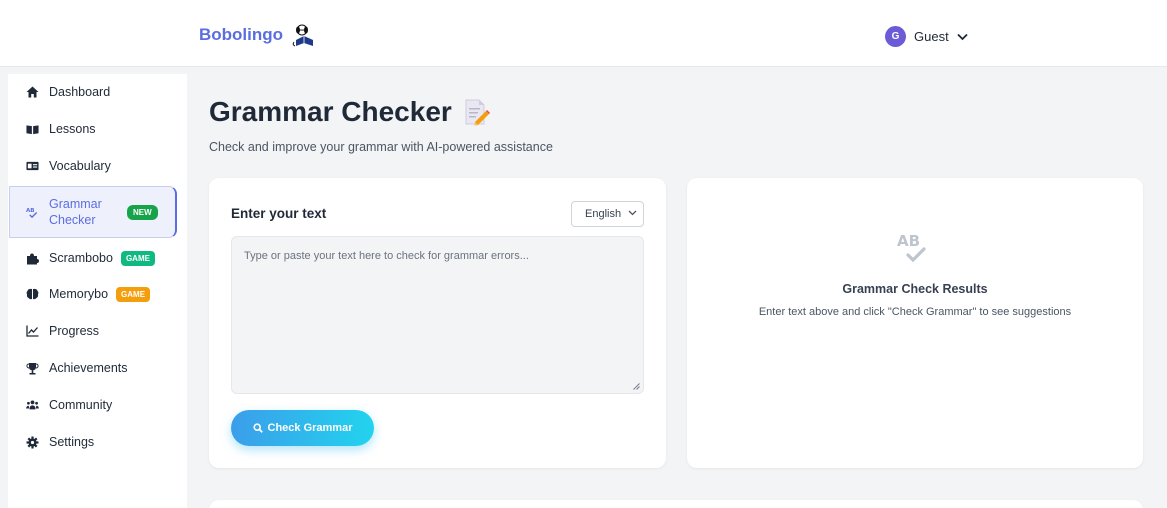 This screenshot has width=1167, height=508. What do you see at coordinates (80, 166) in the screenshot?
I see `sidebar-item-label: Vocabulary` at bounding box center [80, 166].